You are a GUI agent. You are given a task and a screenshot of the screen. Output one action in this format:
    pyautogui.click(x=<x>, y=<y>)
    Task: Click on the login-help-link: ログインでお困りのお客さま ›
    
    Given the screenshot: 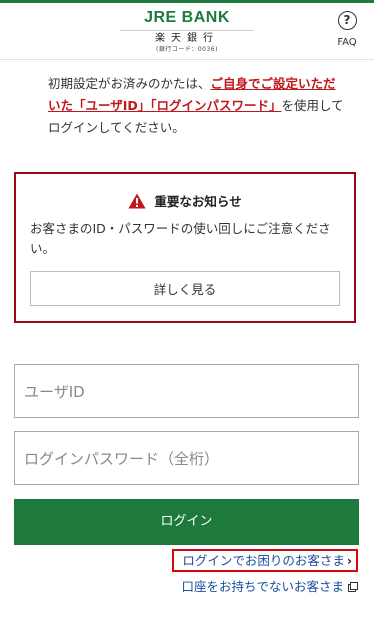 What is the action you would take?
    pyautogui.click(x=265, y=560)
    